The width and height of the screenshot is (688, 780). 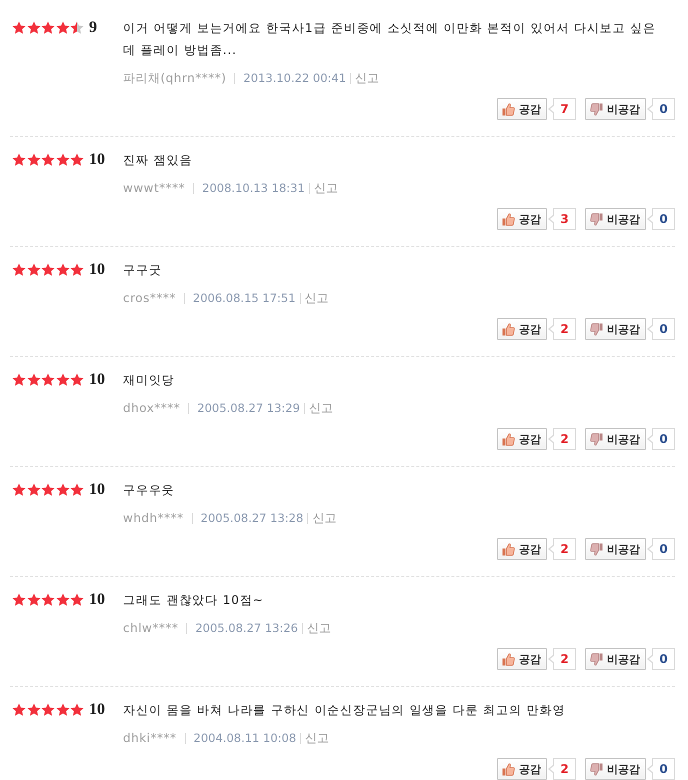 What do you see at coordinates (246, 628) in the screenshot?
I see `post-date: 2005.08.27 13:26` at bounding box center [246, 628].